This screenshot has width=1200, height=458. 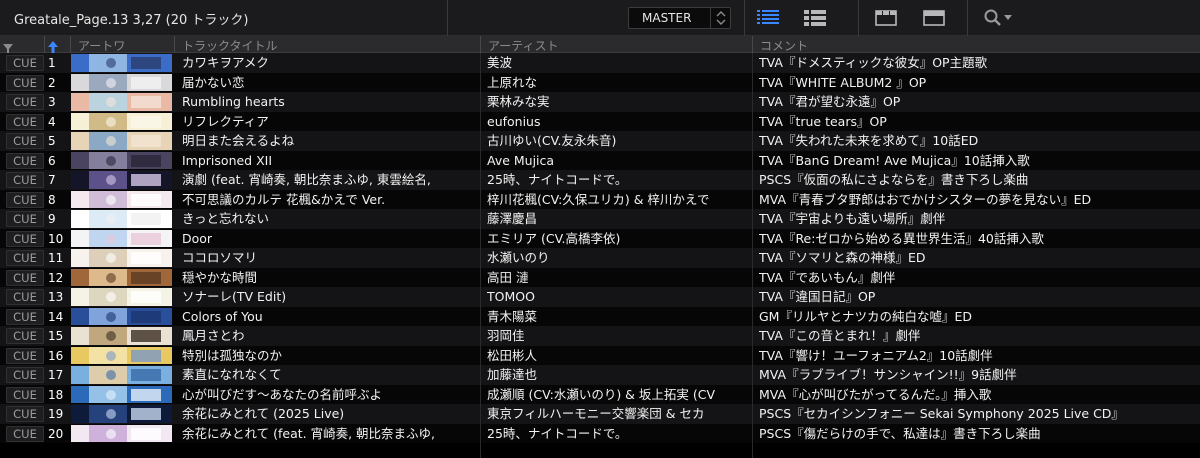 I want to click on deck-select: MASTER, so click(x=679, y=18).